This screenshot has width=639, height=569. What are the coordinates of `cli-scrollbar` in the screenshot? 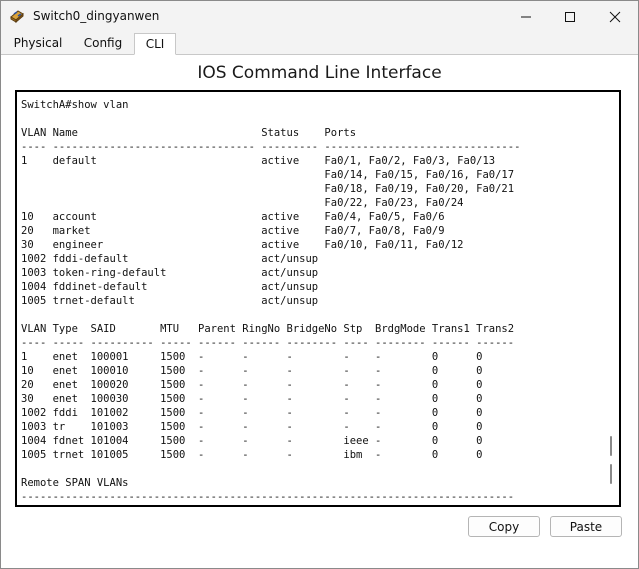 It's located at (612, 298).